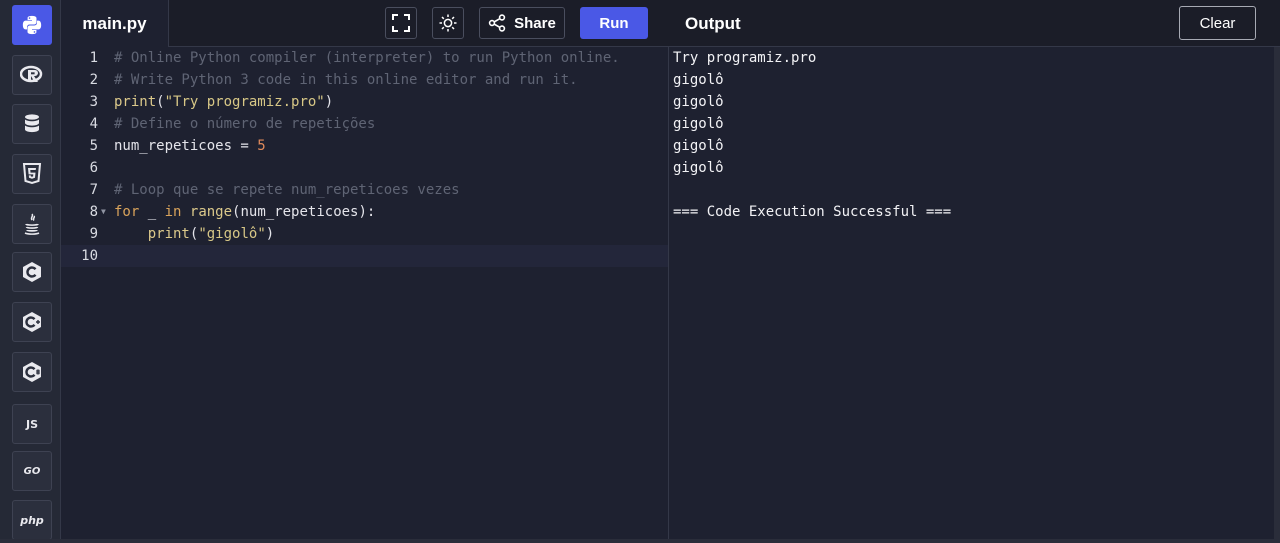 This screenshot has height=543, width=1280. Describe the element at coordinates (93, 58) in the screenshot. I see `line-number: 1` at that location.